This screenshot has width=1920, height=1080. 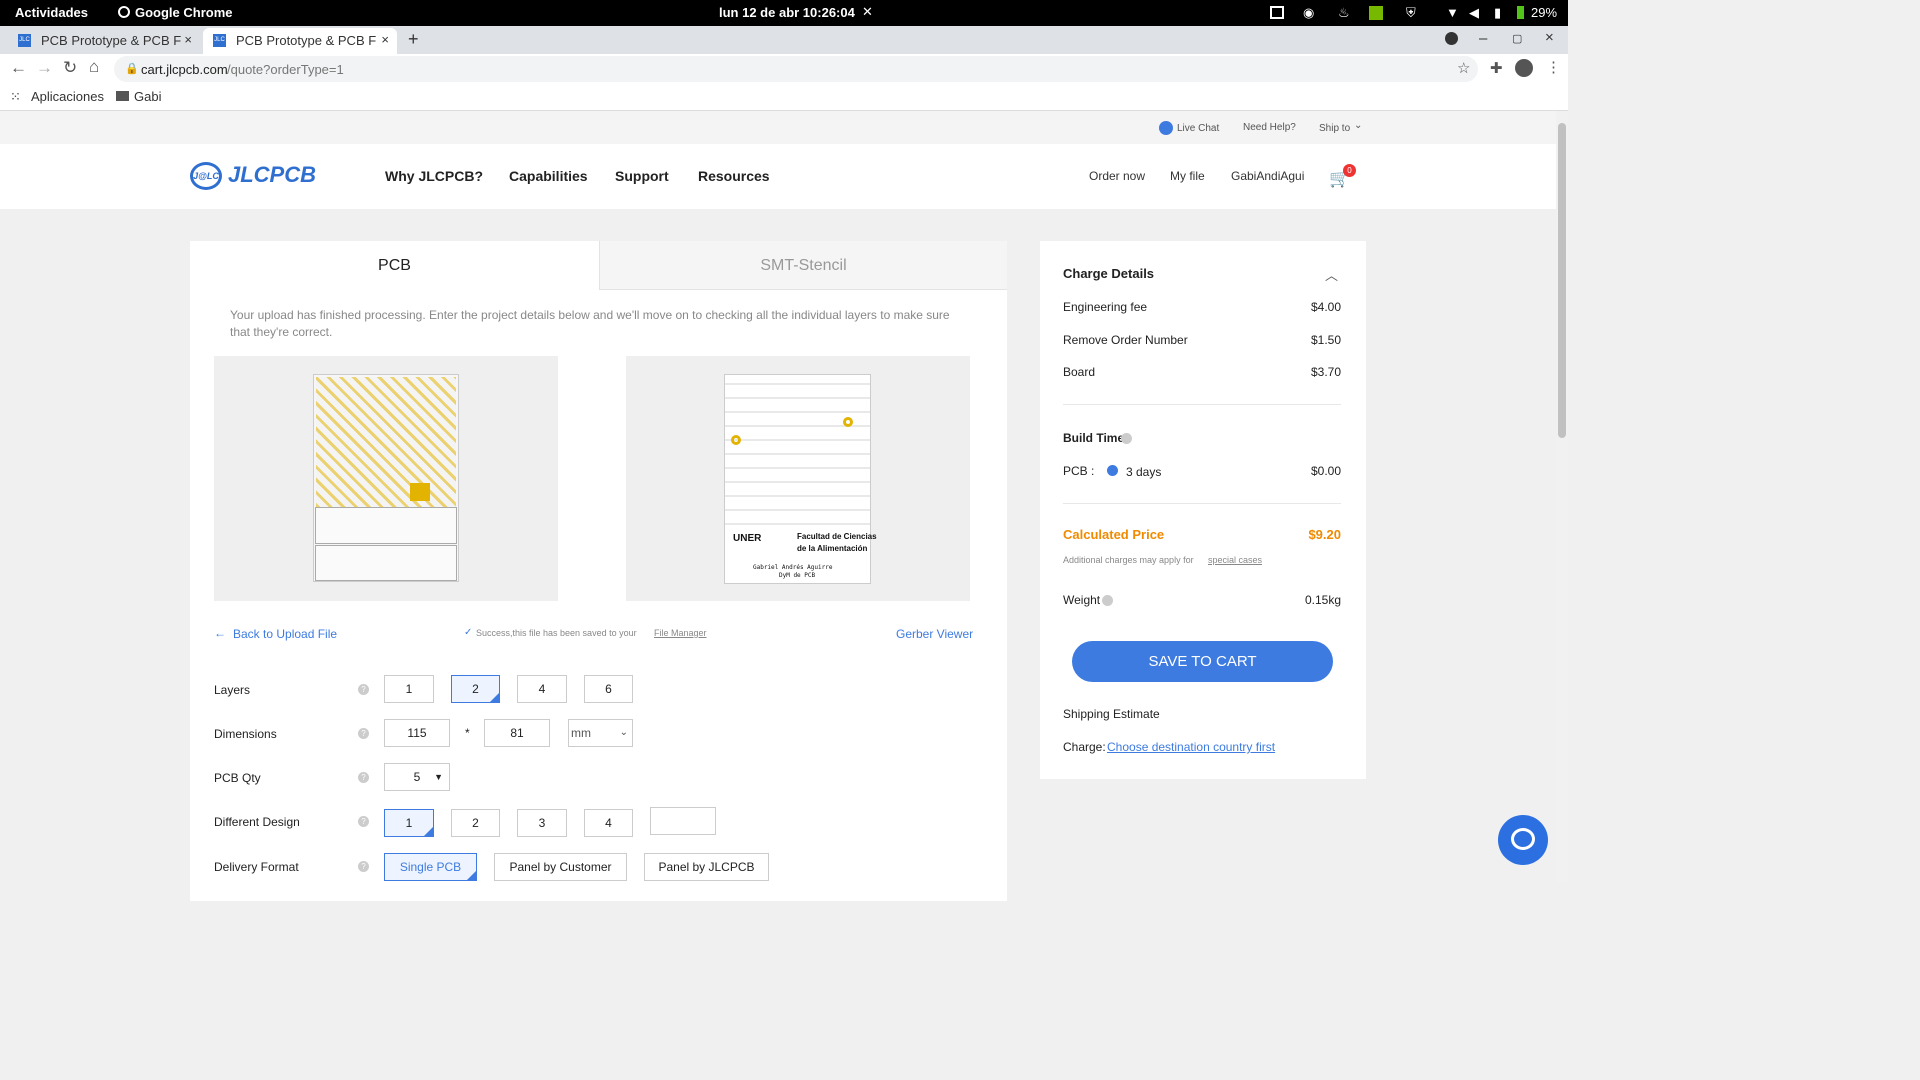 I want to click on microphone-icon: ▮, so click(x=1497, y=13).